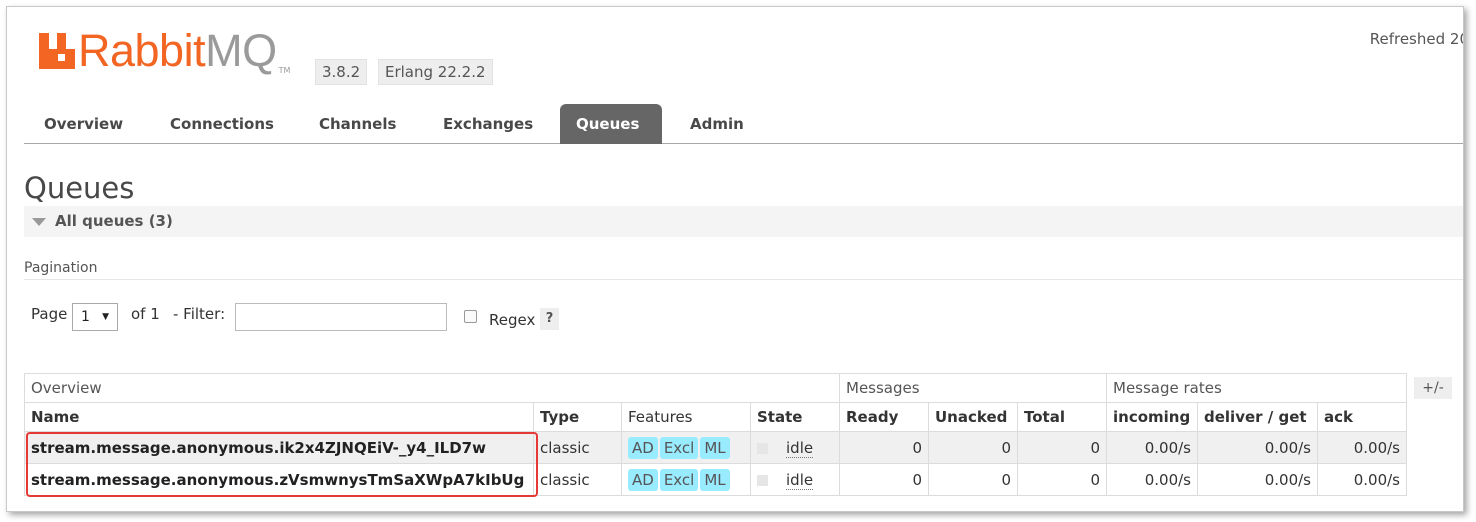 This screenshot has width=1476, height=522. I want to click on regex-checkbox, so click(470, 316).